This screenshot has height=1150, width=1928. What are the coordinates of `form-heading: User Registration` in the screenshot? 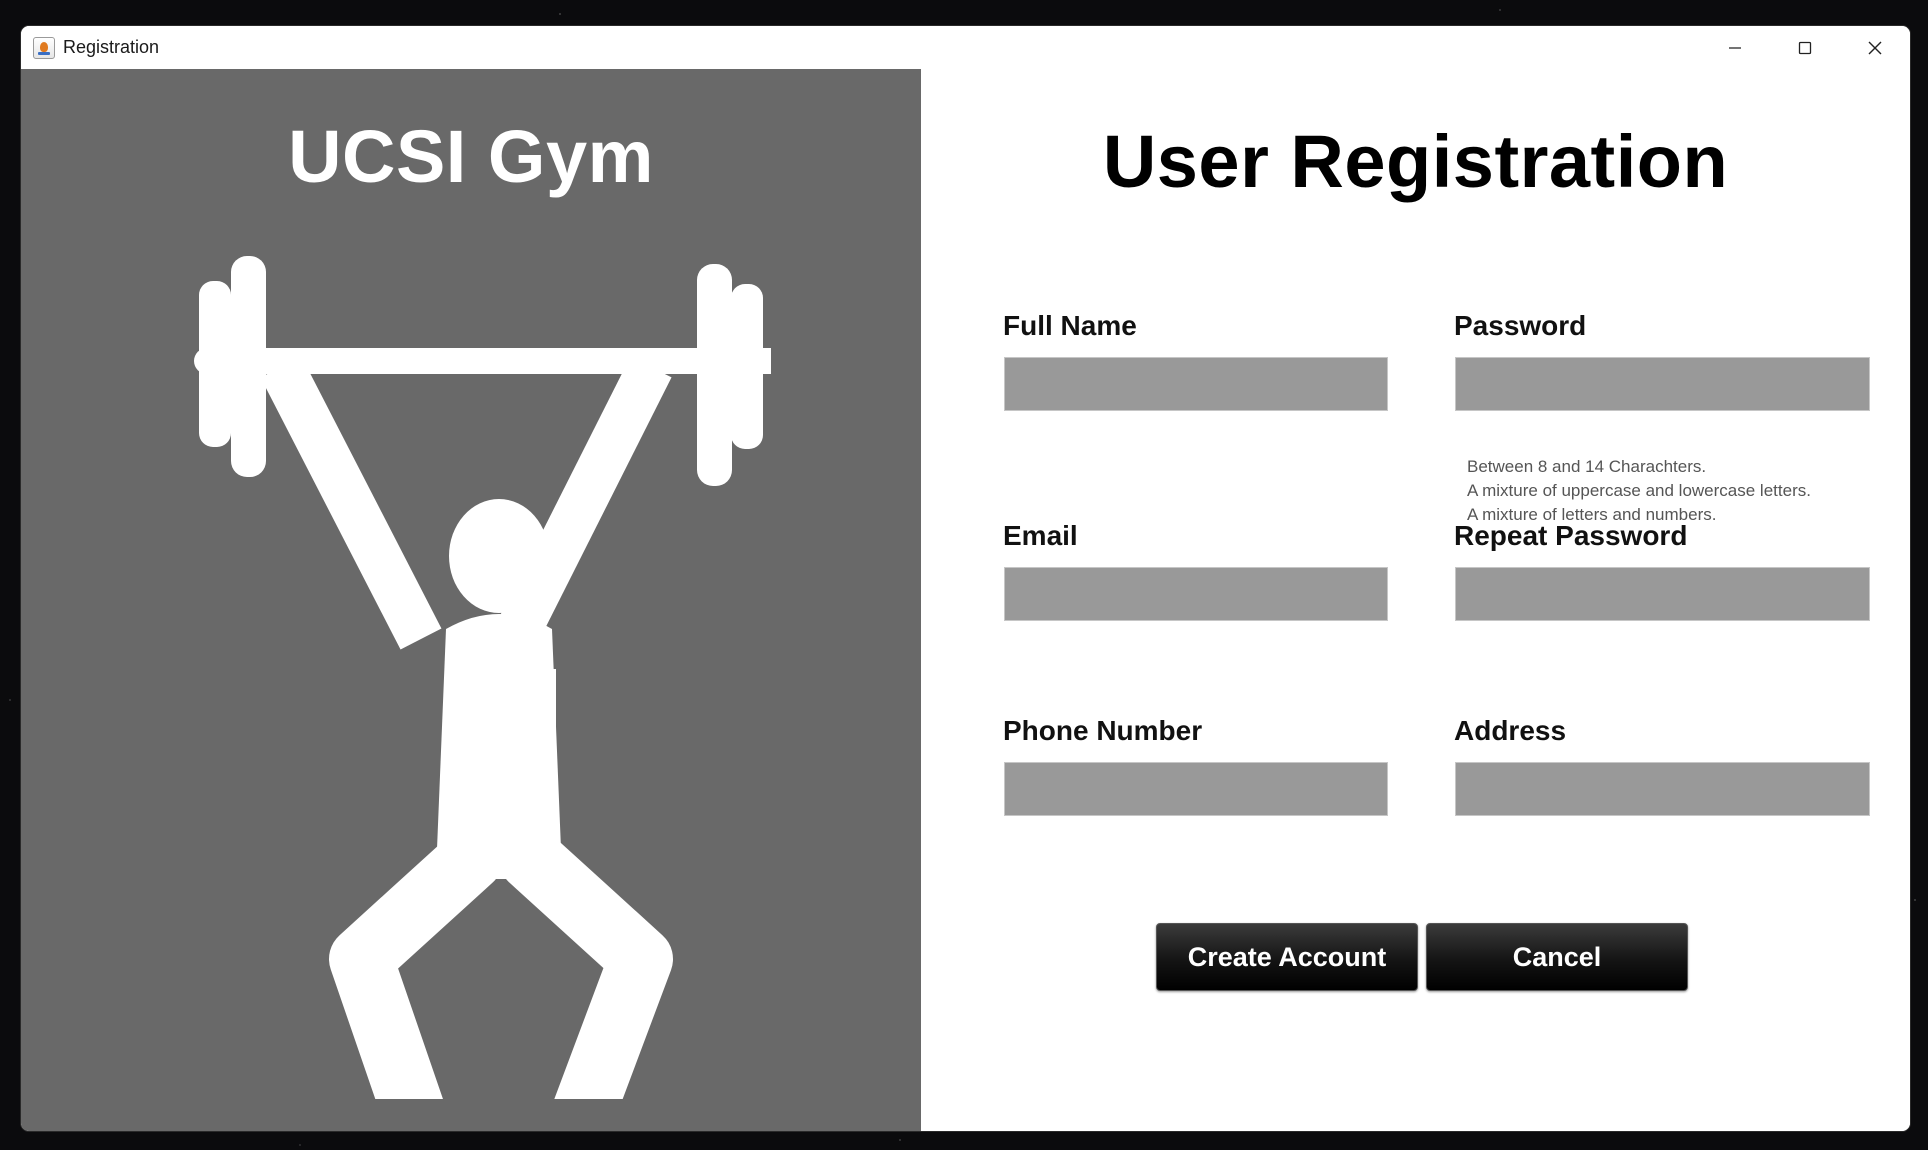 It's located at (1415, 161).